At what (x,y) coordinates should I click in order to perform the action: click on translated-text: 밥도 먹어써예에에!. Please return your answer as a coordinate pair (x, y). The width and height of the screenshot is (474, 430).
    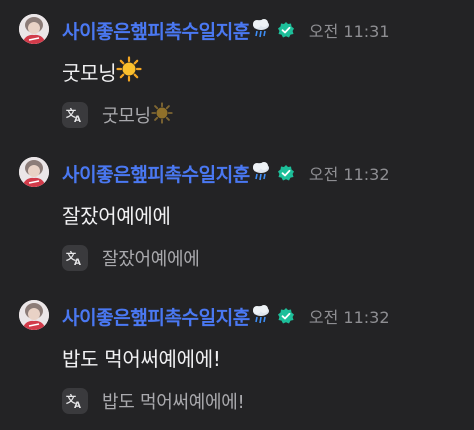
    Looking at the image, I should click on (173, 402).